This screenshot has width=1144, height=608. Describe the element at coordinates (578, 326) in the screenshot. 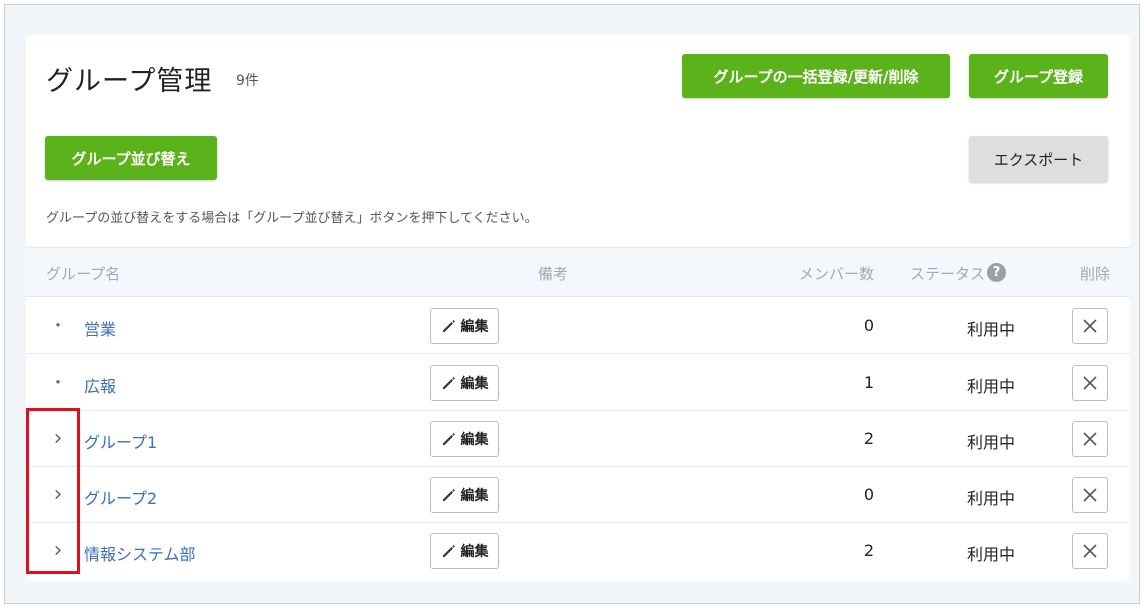

I see `table-row: ・ 営業 編集 0 利用中` at that location.